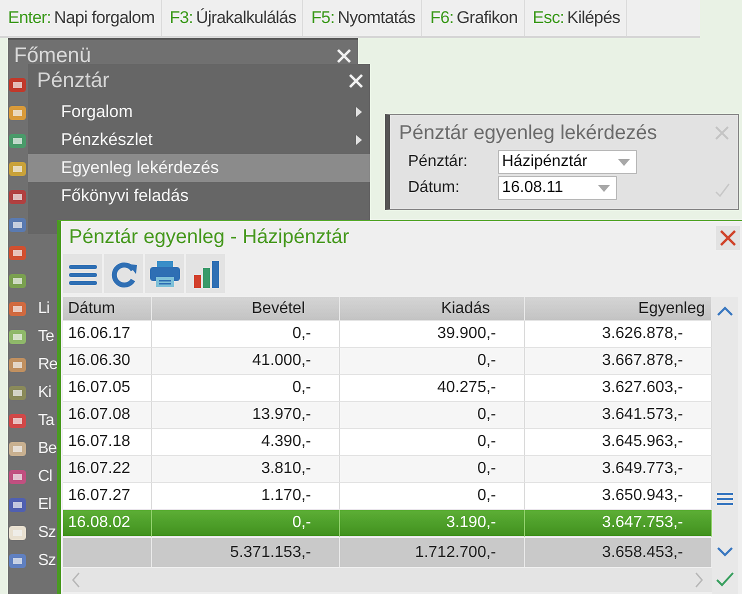 This screenshot has width=742, height=594. Describe the element at coordinates (199, 196) in the screenshot. I see `submenu-item: Főkönyvi feladás` at that location.